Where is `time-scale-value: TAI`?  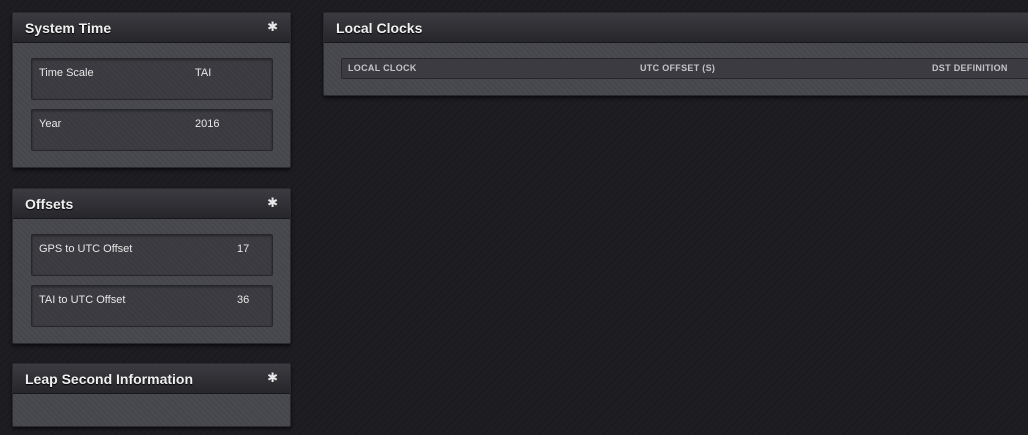
time-scale-value: TAI is located at coordinates (203, 73).